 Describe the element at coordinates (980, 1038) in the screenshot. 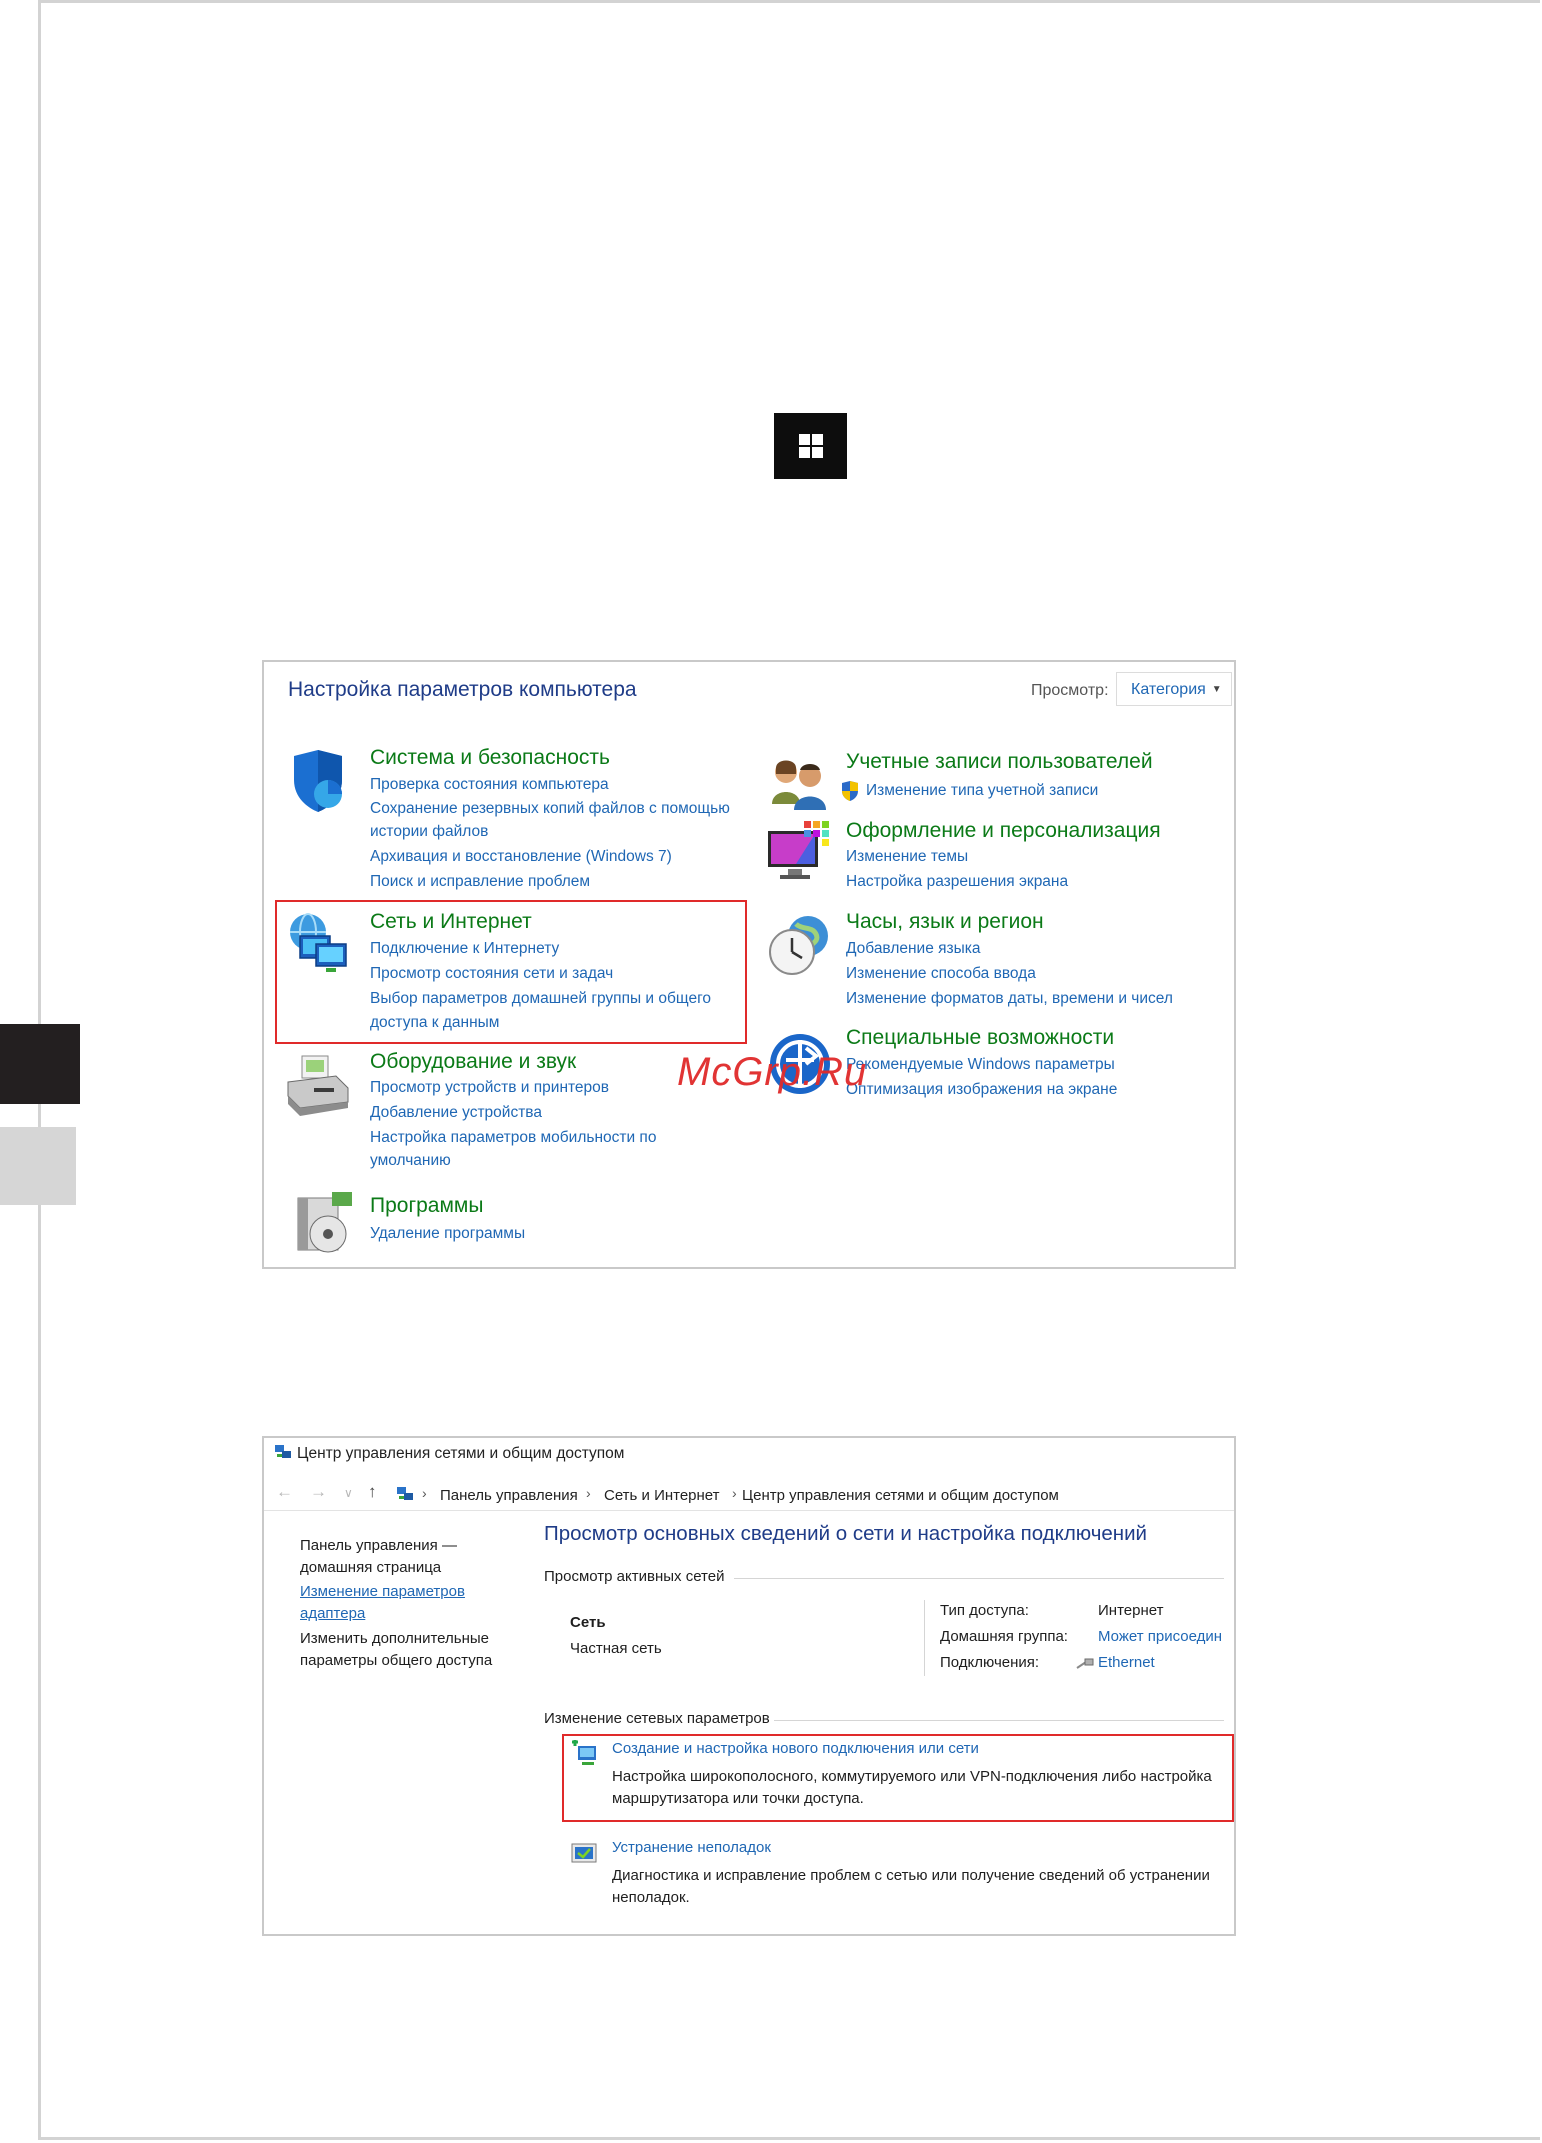

I see `category-title-accessibility: Специальные возможности` at that location.